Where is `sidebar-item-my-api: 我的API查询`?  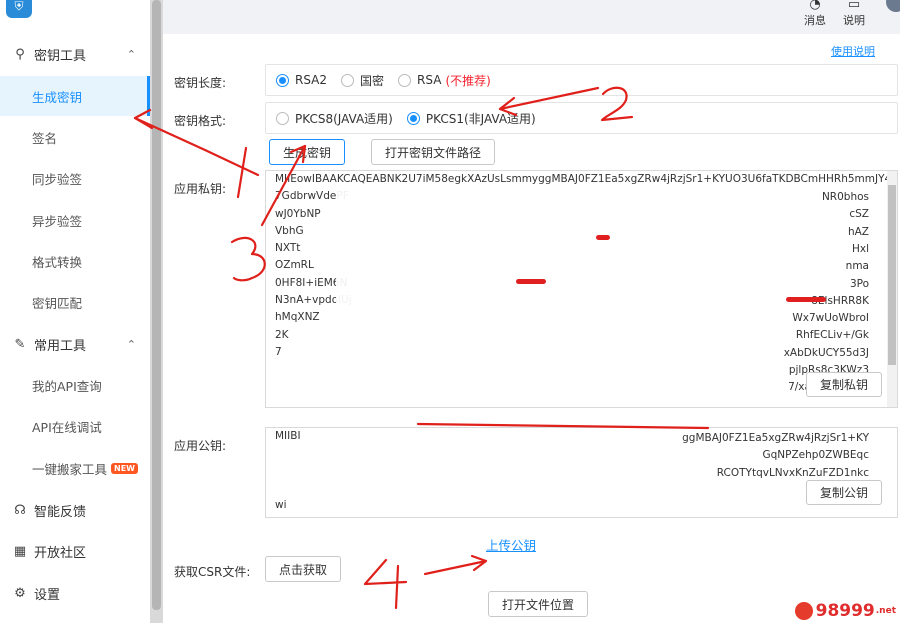 sidebar-item-my-api: 我的API查询 is located at coordinates (75, 385).